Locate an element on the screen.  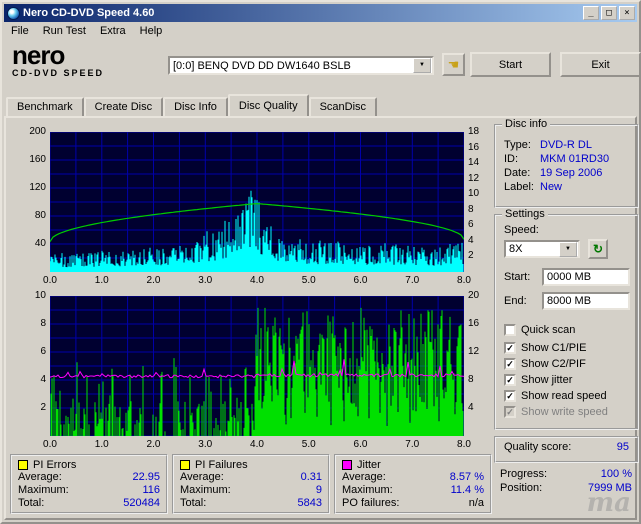
quality-score-group: Quality score: 95 is located at coordinates (566, 449).